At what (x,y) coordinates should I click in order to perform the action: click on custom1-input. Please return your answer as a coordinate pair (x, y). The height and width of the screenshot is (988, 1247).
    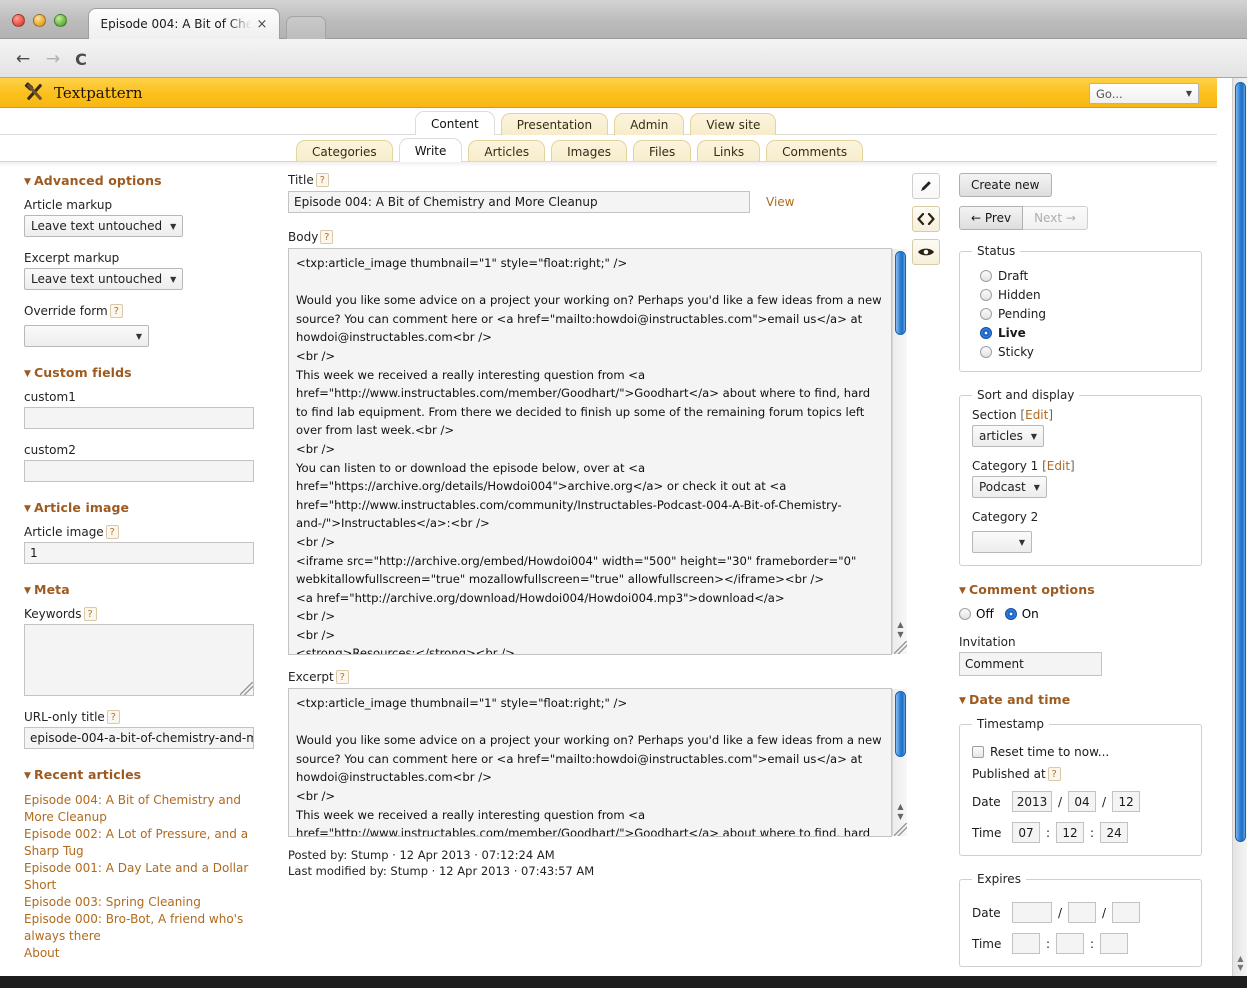
    Looking at the image, I should click on (139, 418).